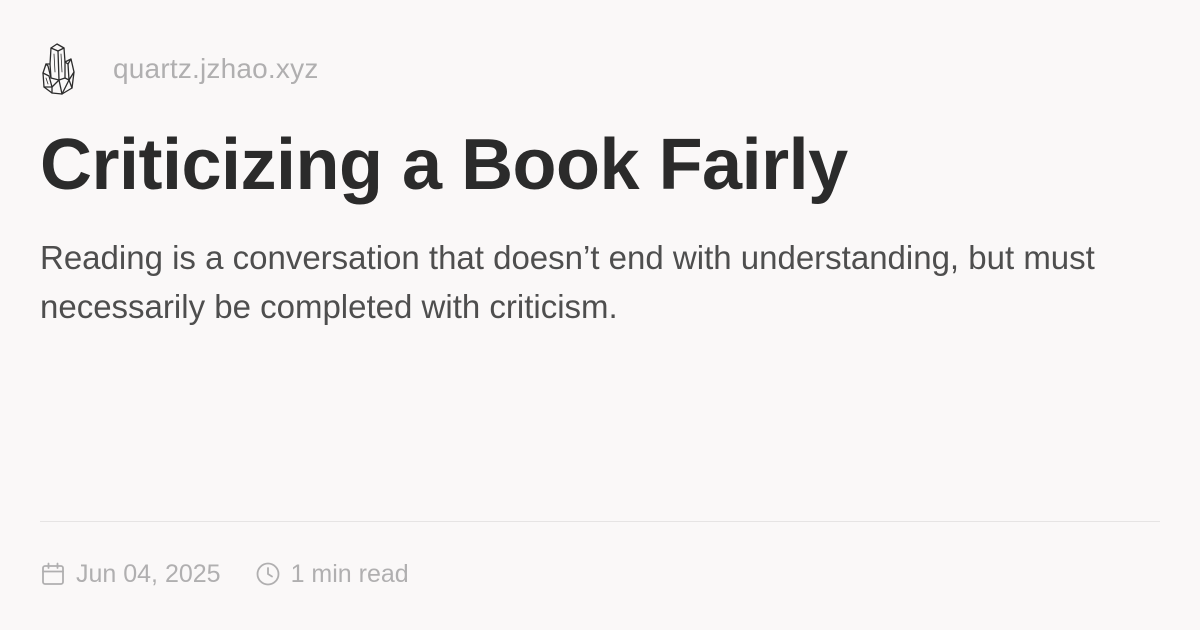 This screenshot has width=1200, height=630. I want to click on calendar-icon, so click(53, 574).